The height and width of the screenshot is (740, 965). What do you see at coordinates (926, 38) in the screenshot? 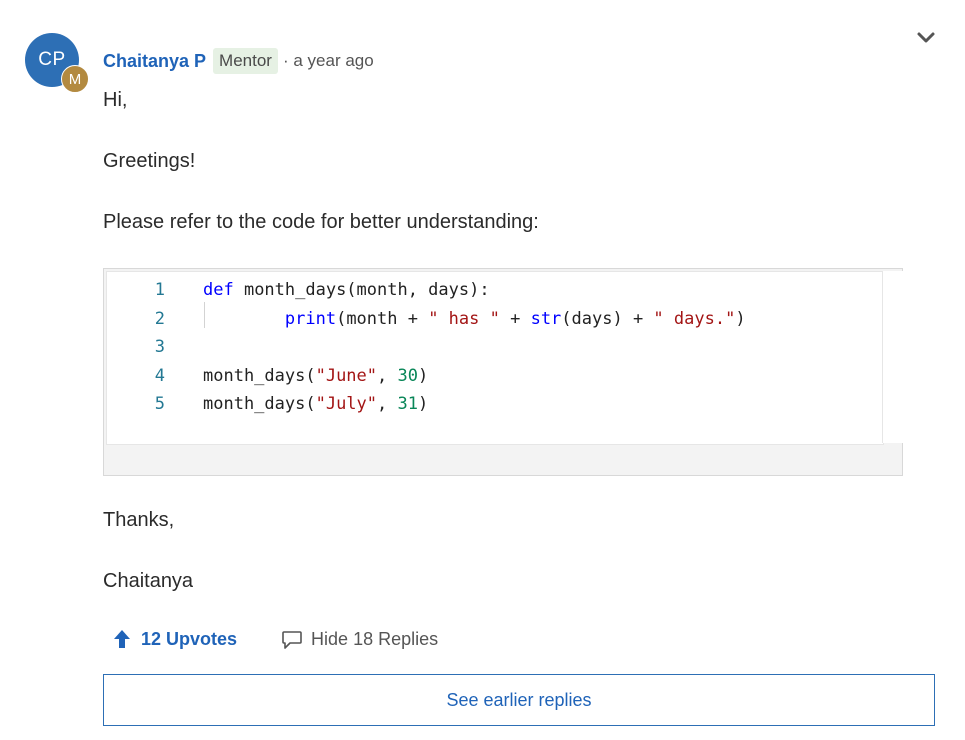
I see `chevron-down-icon` at bounding box center [926, 38].